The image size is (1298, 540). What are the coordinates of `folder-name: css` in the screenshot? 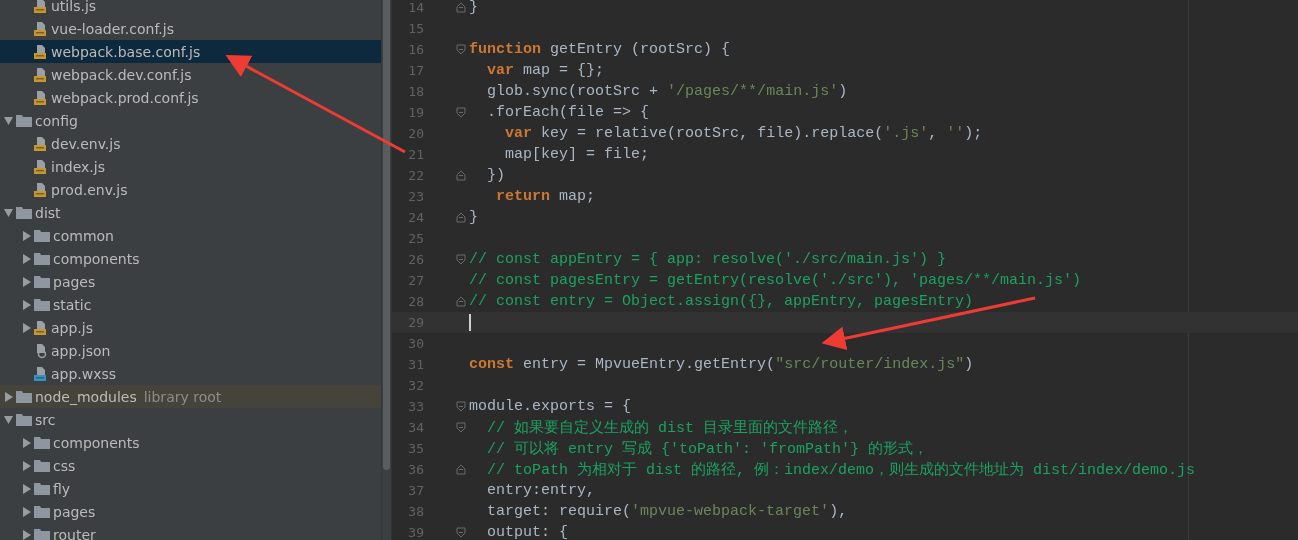 It's located at (64, 465).